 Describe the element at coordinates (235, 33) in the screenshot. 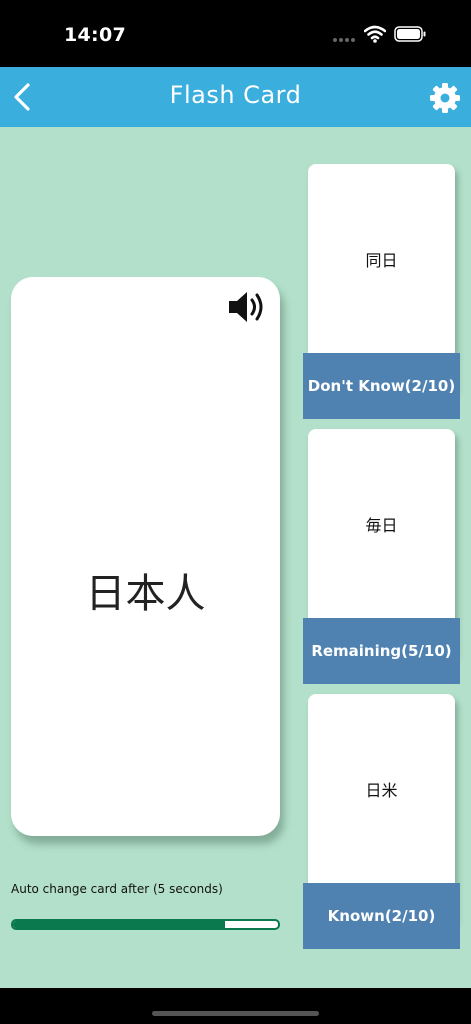

I see `status-bar: 14:07` at that location.